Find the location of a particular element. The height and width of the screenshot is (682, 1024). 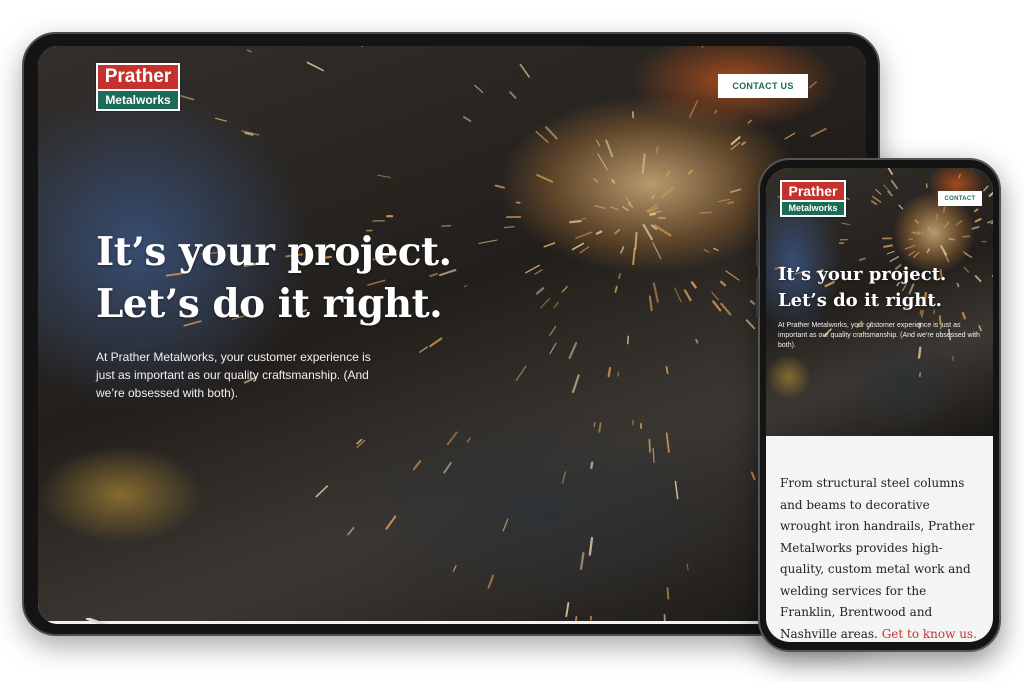

get-to-know-us-link: Get to know us. is located at coordinates (929, 634).